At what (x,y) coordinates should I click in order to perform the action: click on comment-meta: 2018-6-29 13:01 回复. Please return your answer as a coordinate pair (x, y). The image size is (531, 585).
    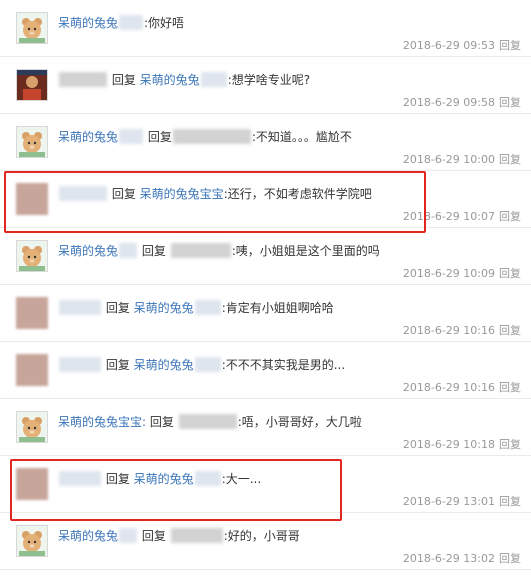
    Looking at the image, I should click on (462, 501).